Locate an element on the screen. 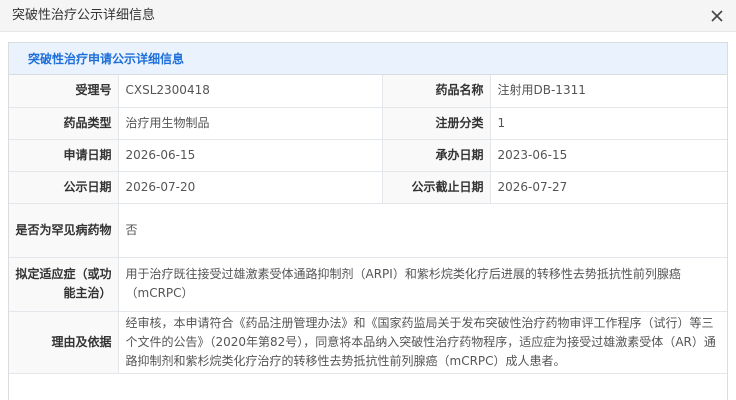  table-row: 受理号 CXSL2300418 药品名称 注射用DB-1311 is located at coordinates (368, 91).